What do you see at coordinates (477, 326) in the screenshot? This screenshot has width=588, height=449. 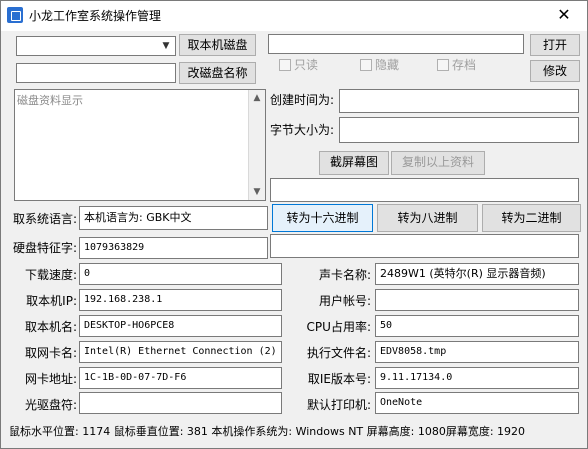 I see `cpu-usage-field: 50` at bounding box center [477, 326].